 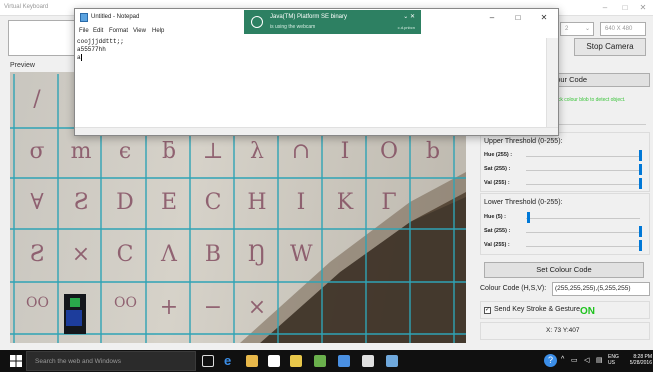 What do you see at coordinates (577, 29) in the screenshot?
I see `camera-index-select: 2 ⌄` at bounding box center [577, 29].